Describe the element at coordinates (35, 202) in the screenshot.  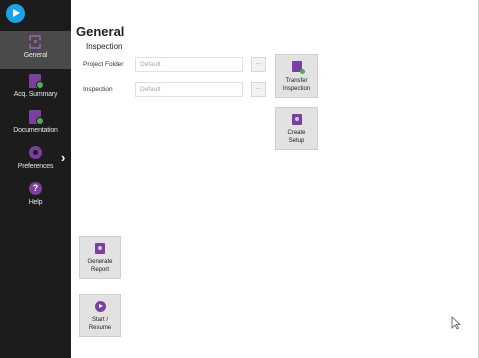
I see `sidebar-item-label: Help` at that location.